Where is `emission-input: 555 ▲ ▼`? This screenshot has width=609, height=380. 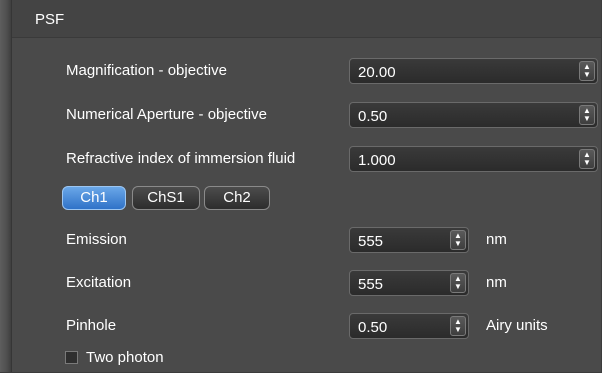
emission-input: 555 ▲ ▼ is located at coordinates (409, 240).